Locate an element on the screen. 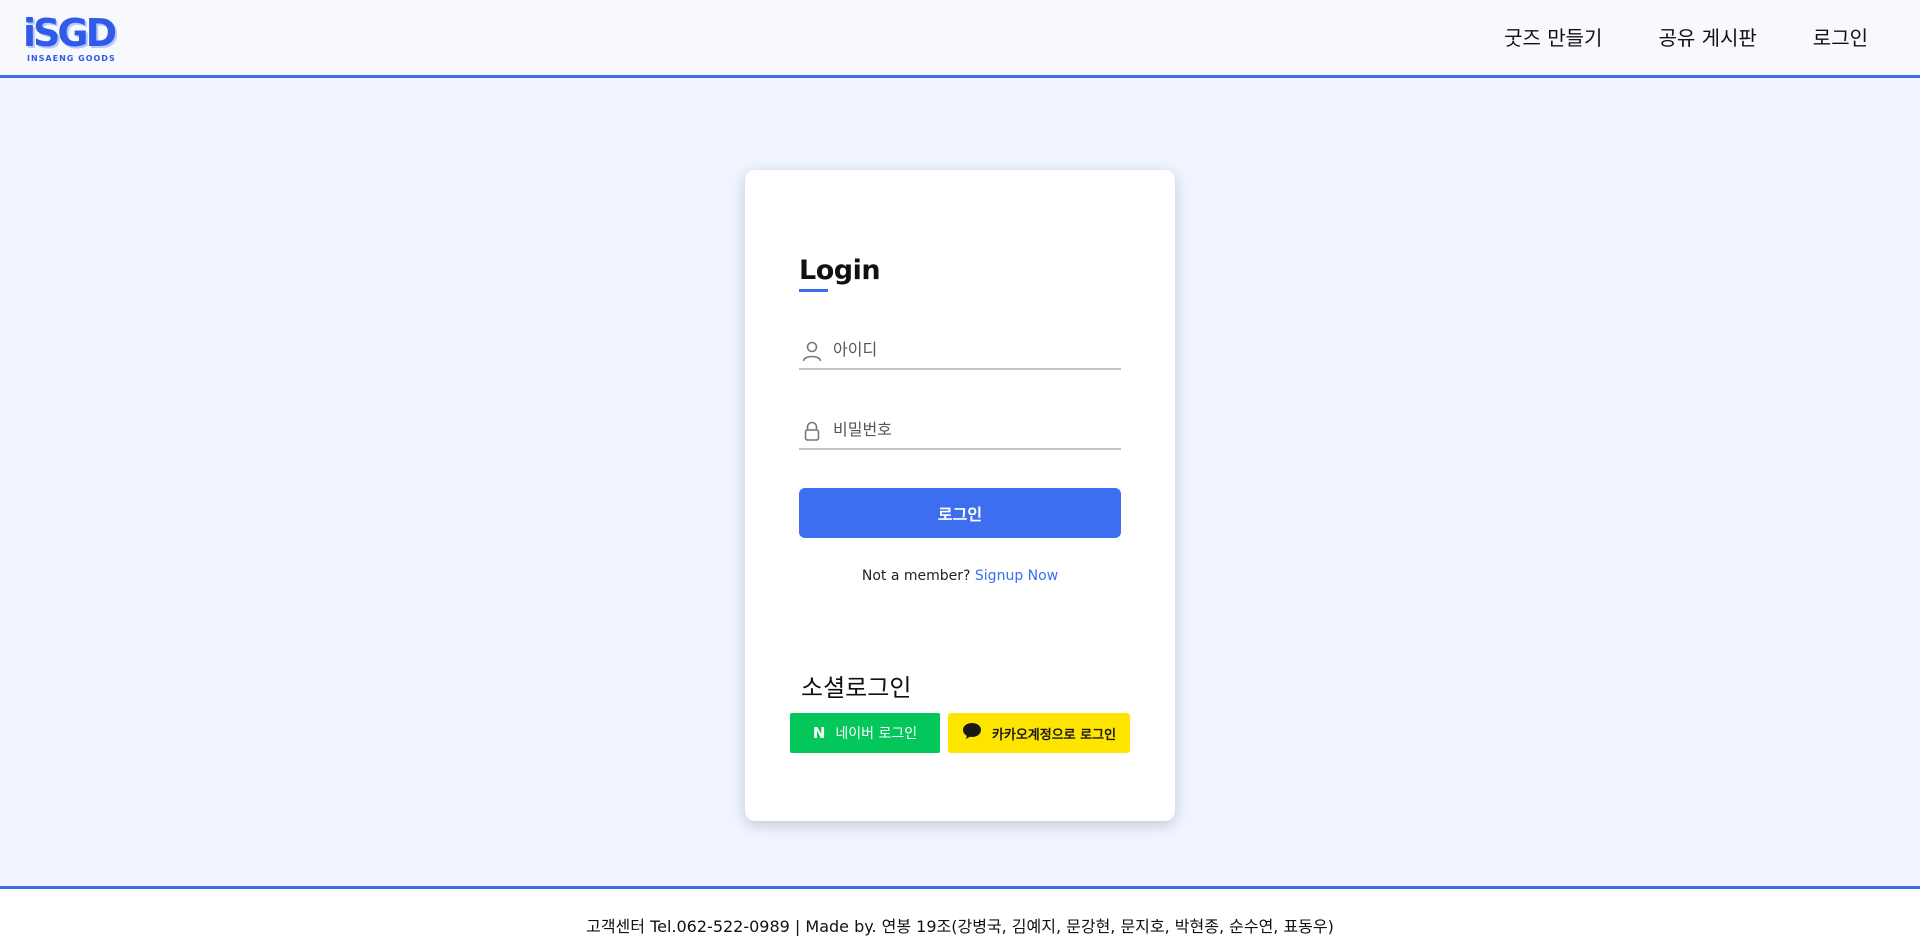 The width and height of the screenshot is (1920, 937). id-input is located at coordinates (973, 349).